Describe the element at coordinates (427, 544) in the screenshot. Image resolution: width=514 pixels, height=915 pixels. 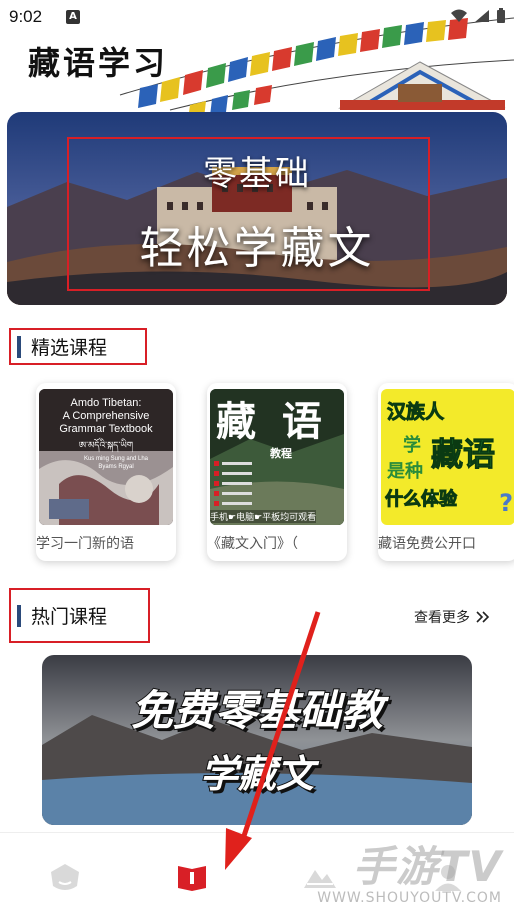
I see `course-title: 藏语免费公开口` at that location.